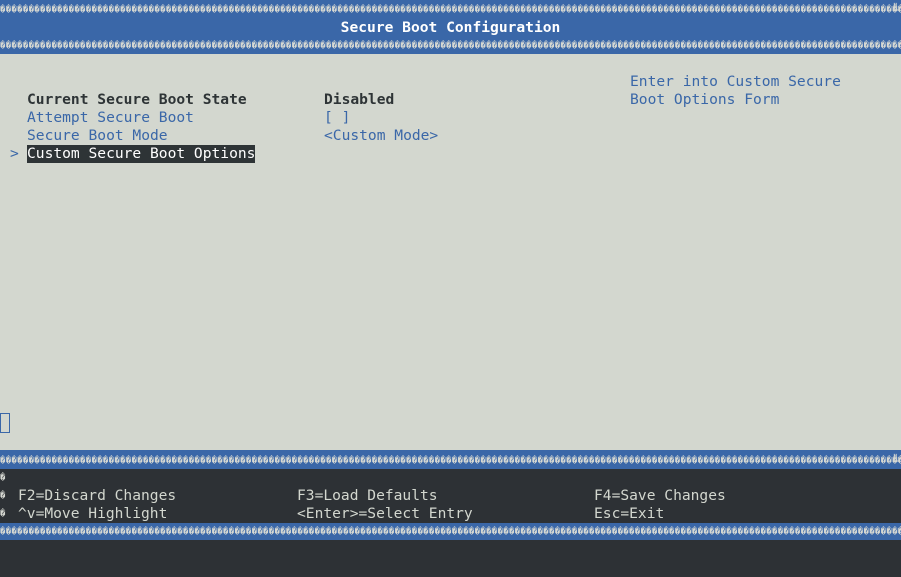 The height and width of the screenshot is (577, 901). I want to click on move-highlight-key: ^v=Move Highlight, so click(93, 513).